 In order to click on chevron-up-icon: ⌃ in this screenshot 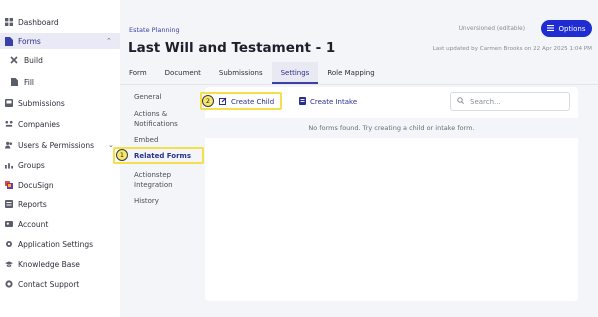, I will do `click(109, 41)`.